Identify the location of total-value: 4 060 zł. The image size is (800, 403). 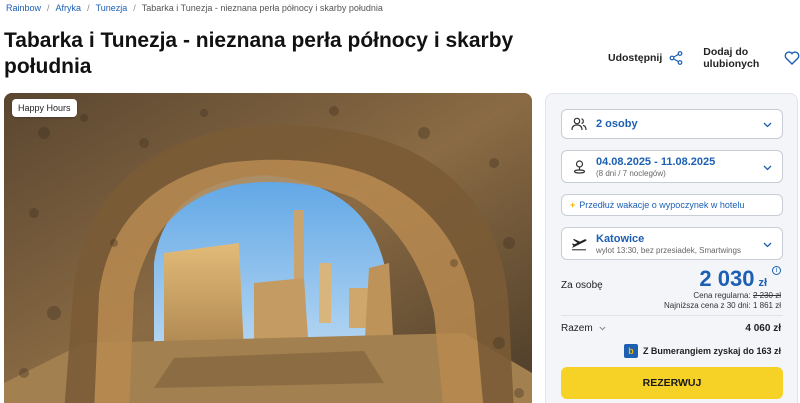
(763, 328).